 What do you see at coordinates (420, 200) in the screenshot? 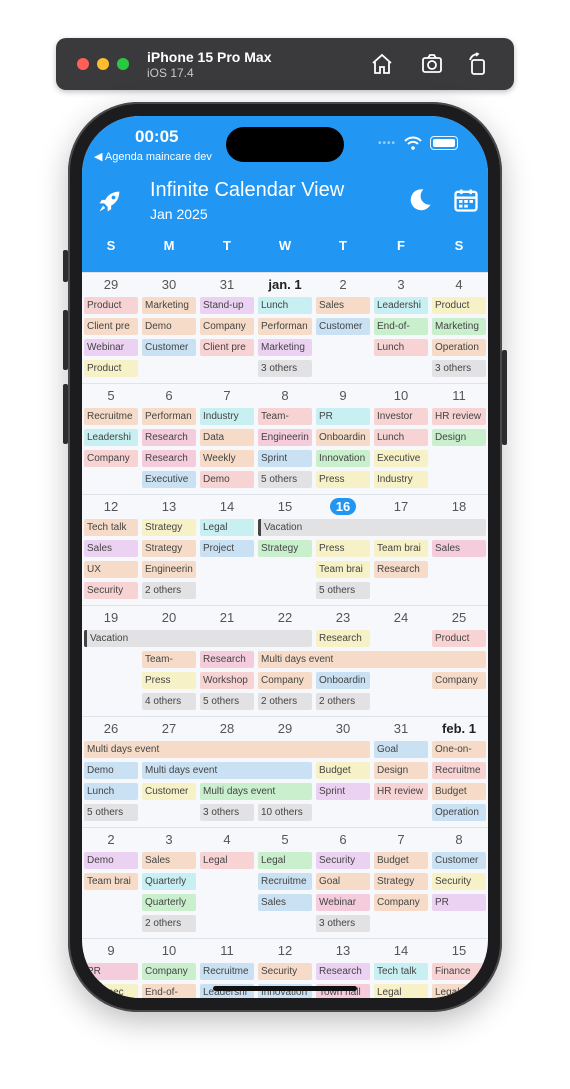
I see `moon-icon` at bounding box center [420, 200].